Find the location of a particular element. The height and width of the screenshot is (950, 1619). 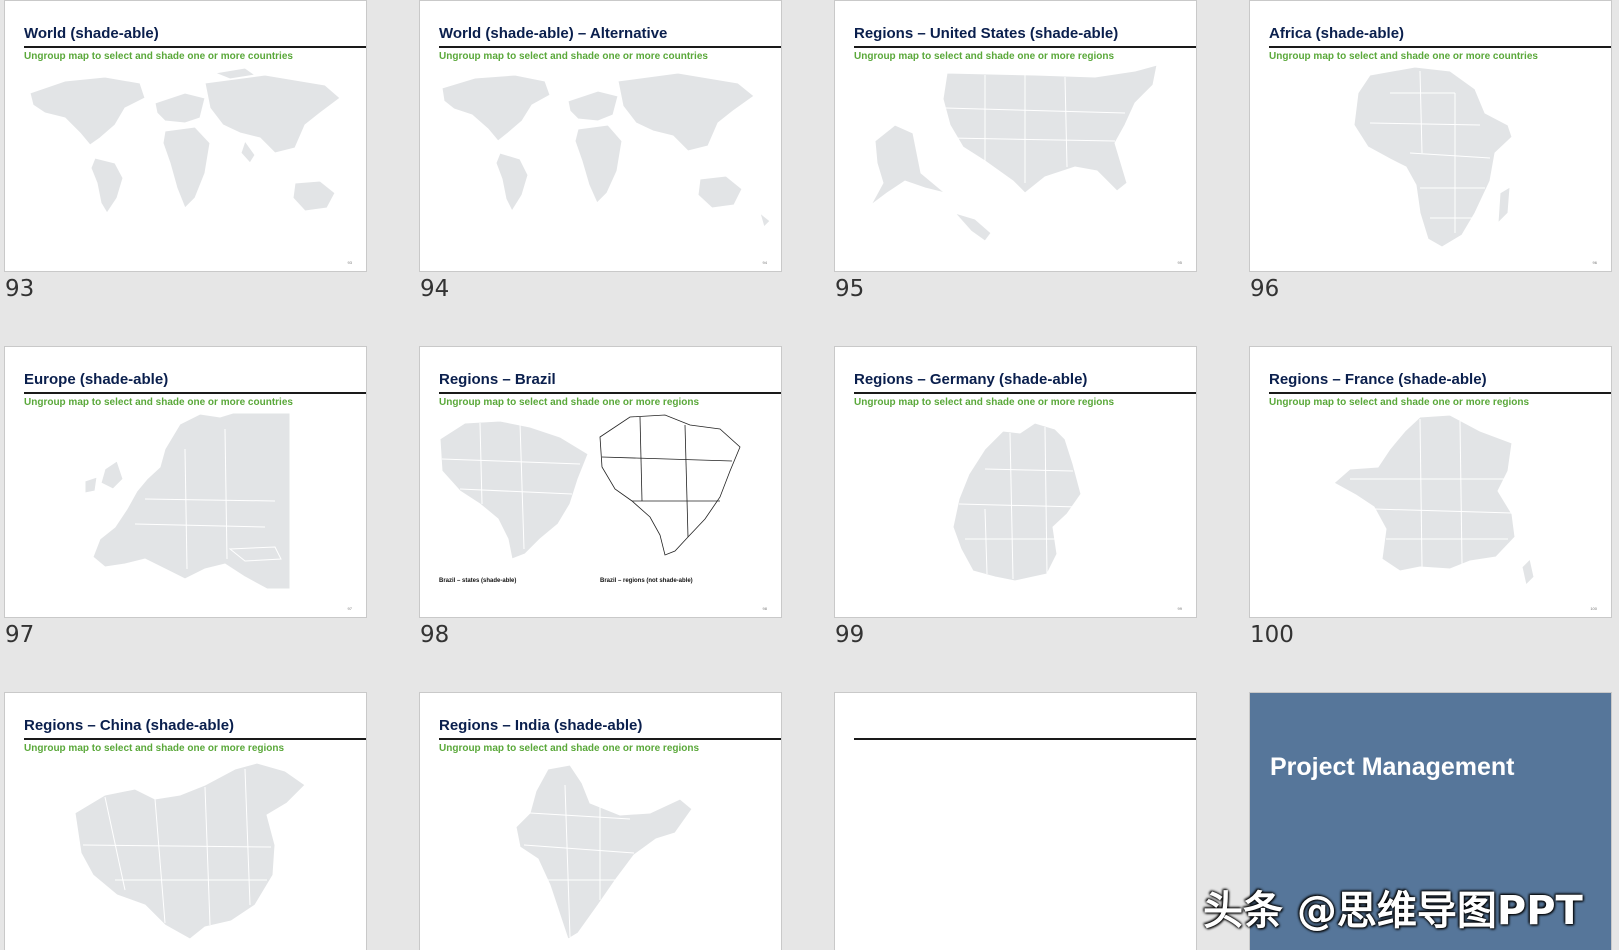

watermark-text: 头条 @思维导图PPT is located at coordinates (1393, 911).